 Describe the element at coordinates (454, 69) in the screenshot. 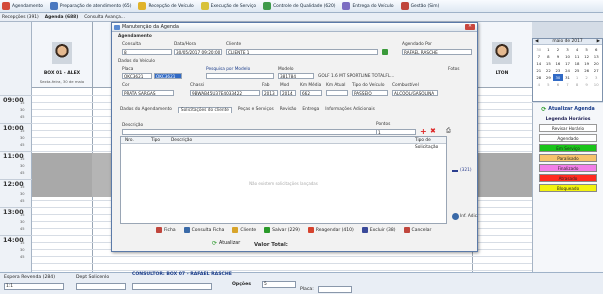

I see `fotos-label: Fotos` at that location.